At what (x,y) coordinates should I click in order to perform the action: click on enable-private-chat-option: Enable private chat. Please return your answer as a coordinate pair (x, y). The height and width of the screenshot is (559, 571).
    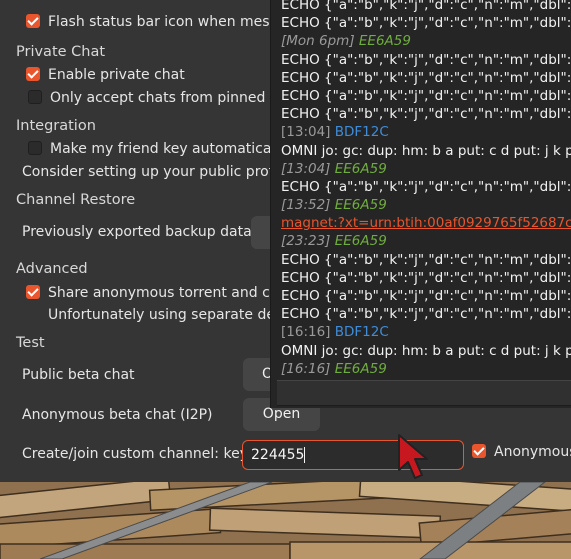
    Looking at the image, I should click on (105, 75).